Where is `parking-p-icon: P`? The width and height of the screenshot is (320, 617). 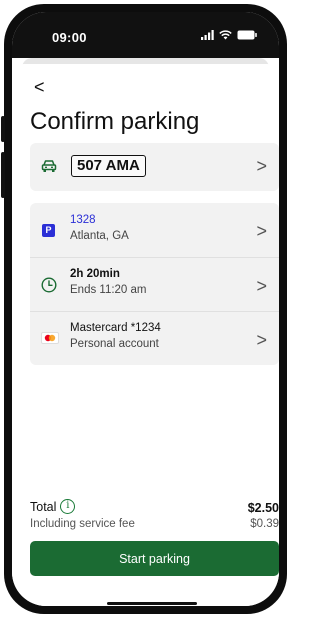 parking-p-icon: P is located at coordinates (48, 230).